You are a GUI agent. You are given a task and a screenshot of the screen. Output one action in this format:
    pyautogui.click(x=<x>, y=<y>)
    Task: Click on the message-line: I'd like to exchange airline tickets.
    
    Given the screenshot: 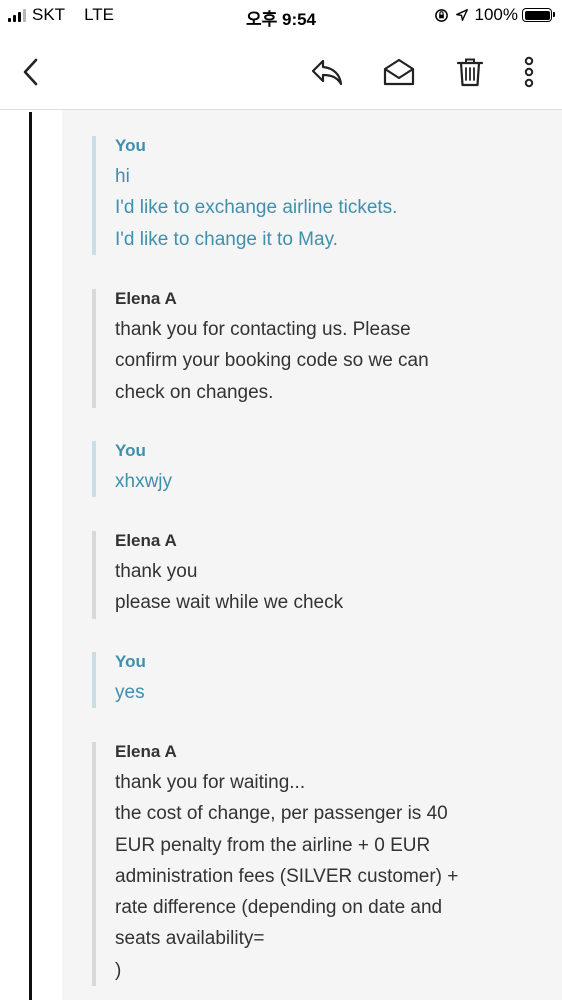 What is the action you would take?
    pyautogui.click(x=256, y=208)
    